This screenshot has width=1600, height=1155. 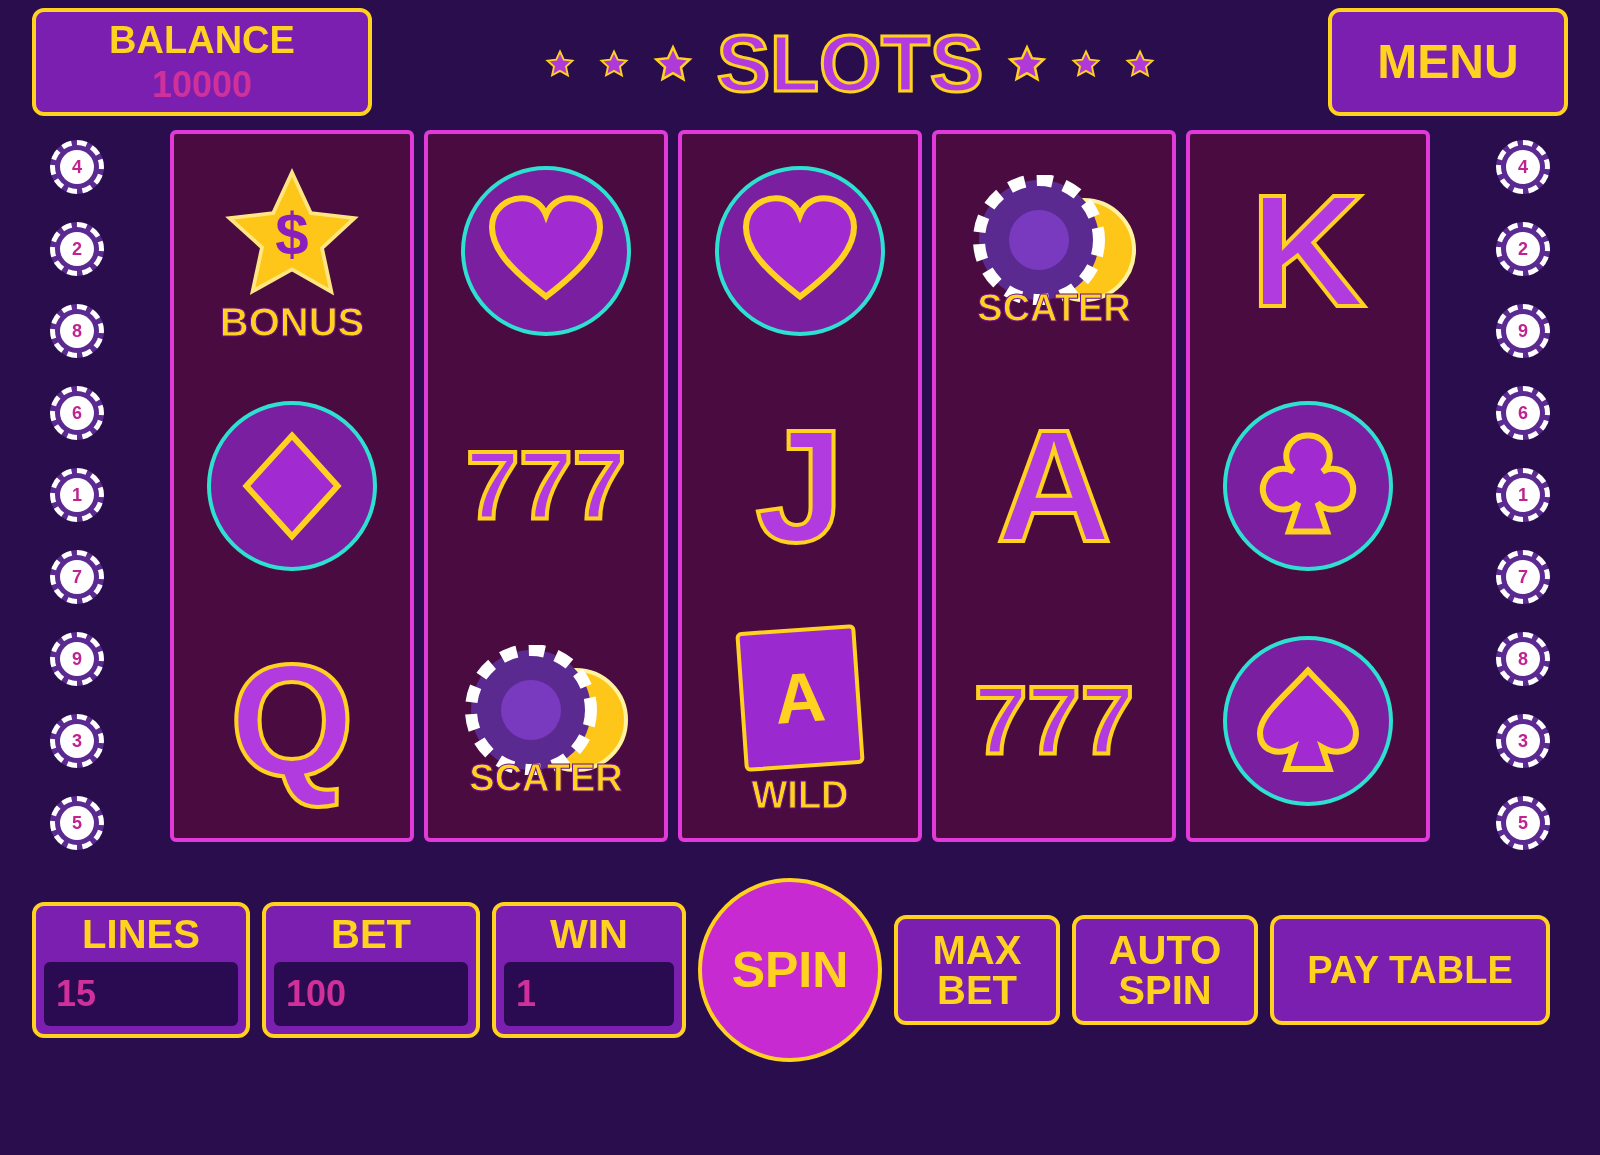 What do you see at coordinates (202, 85) in the screenshot?
I see `balance-value: 10000` at bounding box center [202, 85].